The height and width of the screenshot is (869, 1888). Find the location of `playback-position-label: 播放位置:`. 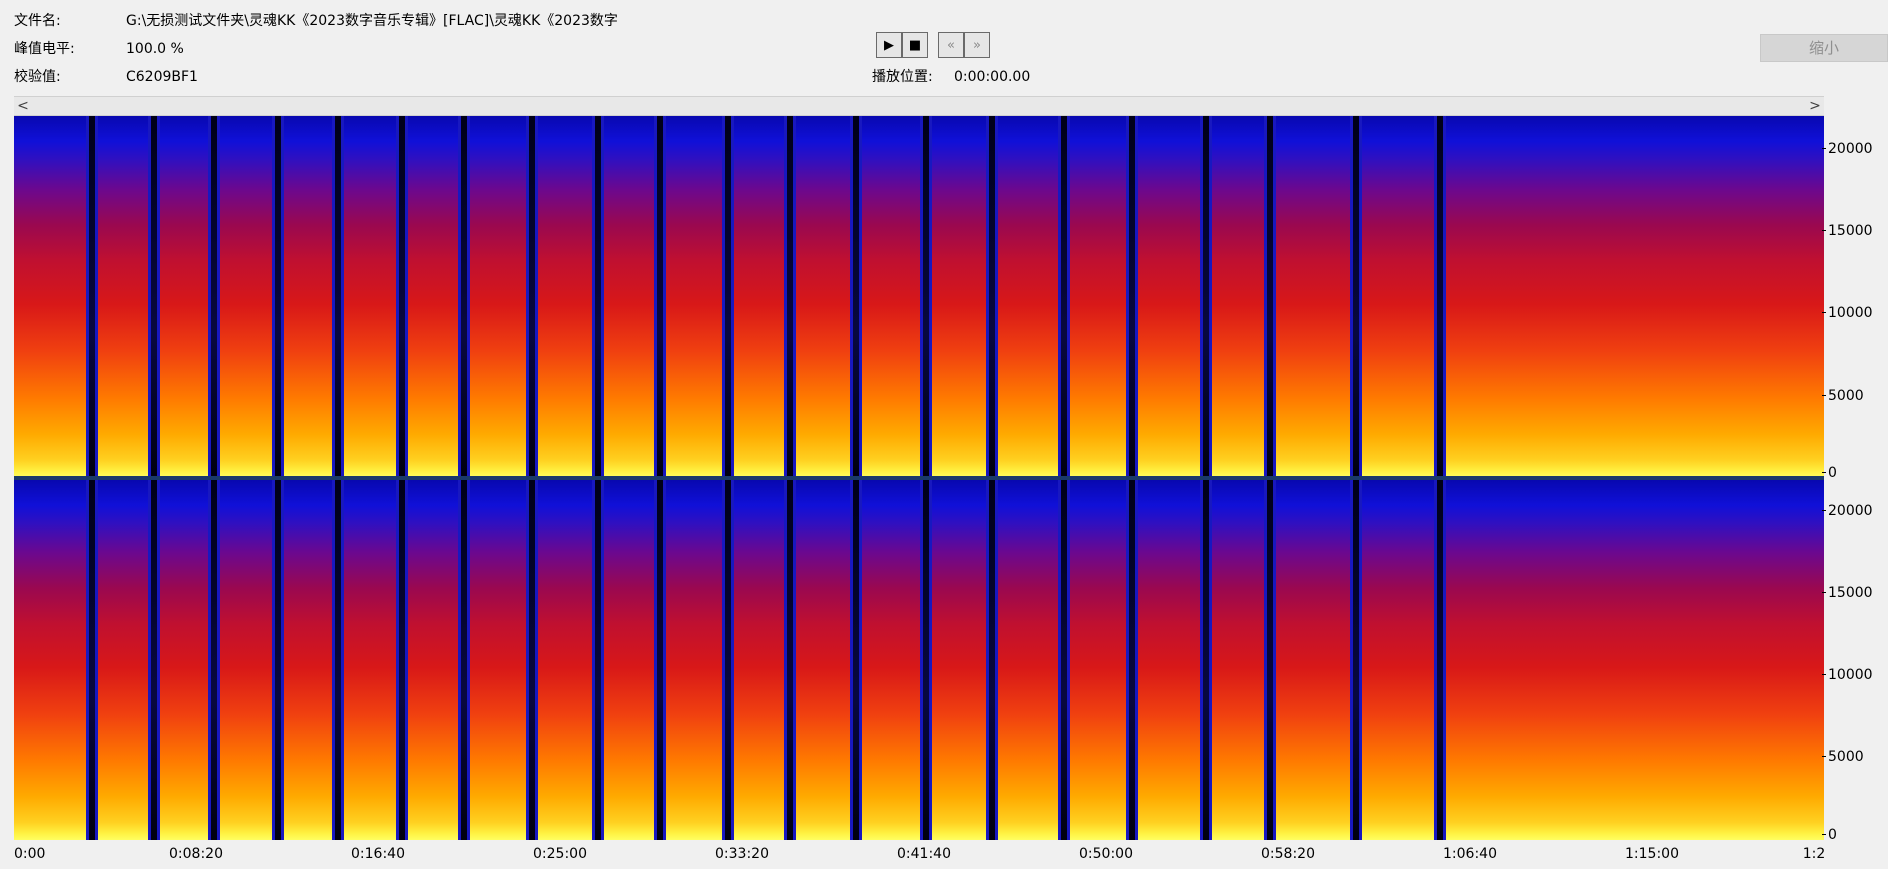

playback-position-label: 播放位置: is located at coordinates (902, 77).